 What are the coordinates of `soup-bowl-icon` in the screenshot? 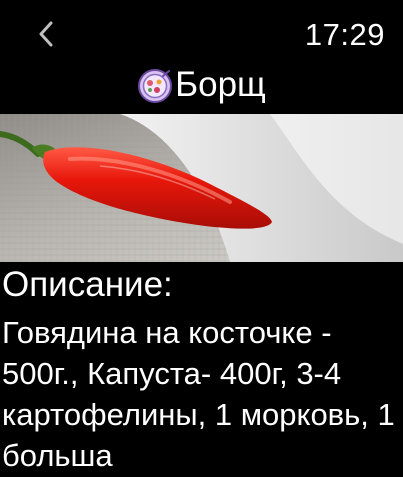 It's located at (155, 86).